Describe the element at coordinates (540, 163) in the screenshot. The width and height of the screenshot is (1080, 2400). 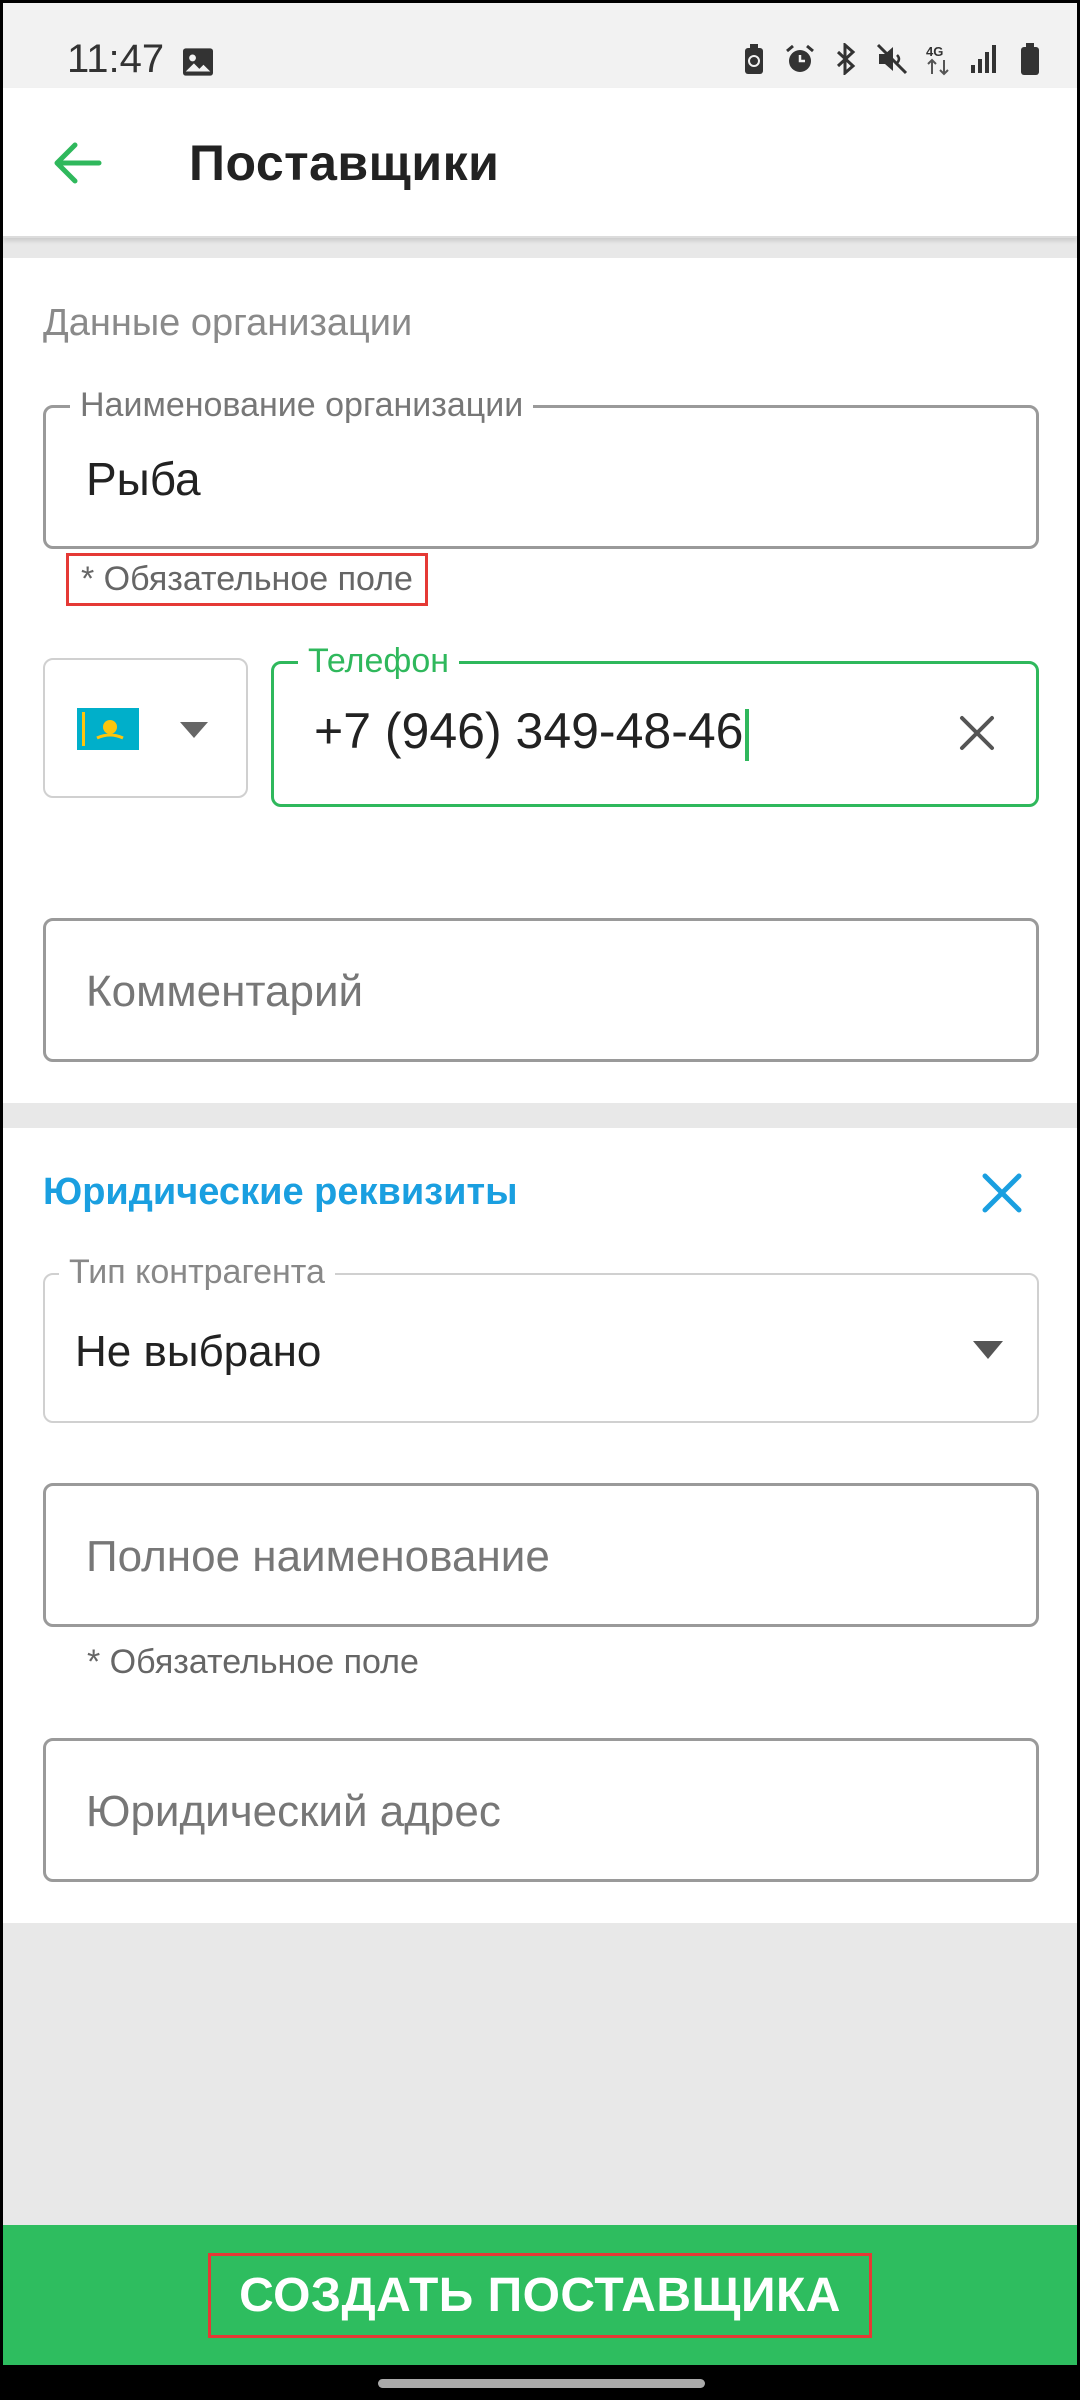
I see `app-bar: Поставщики` at that location.